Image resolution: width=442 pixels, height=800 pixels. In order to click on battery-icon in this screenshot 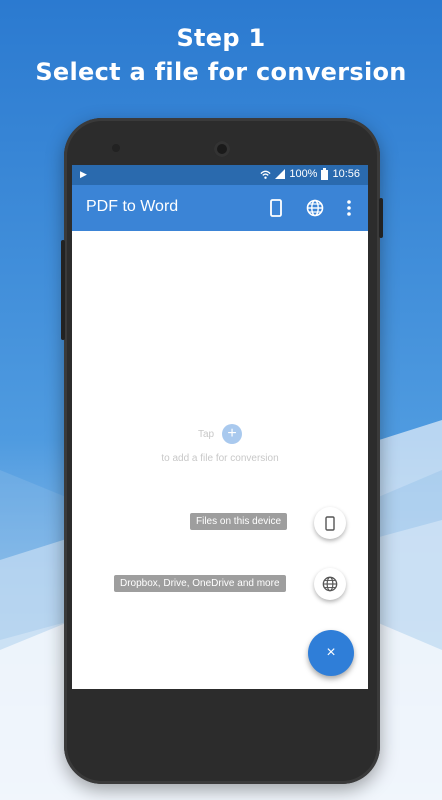, I will do `click(325, 174)`.